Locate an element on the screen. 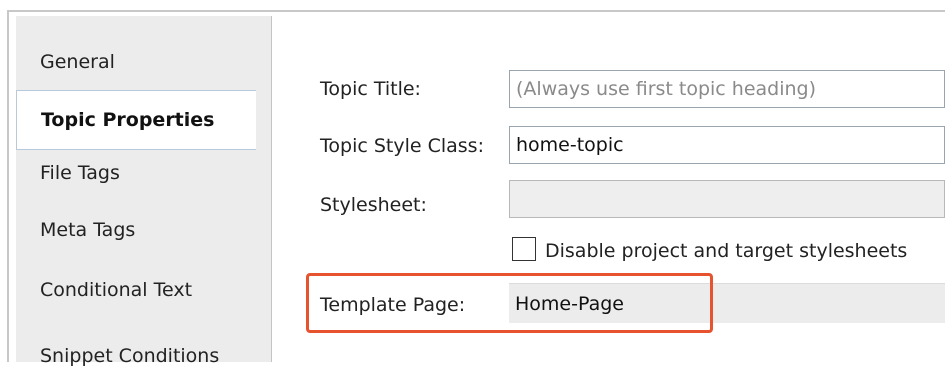 This screenshot has height=384, width=945. tab-conditional-text: Conditional Text is located at coordinates (143, 290).